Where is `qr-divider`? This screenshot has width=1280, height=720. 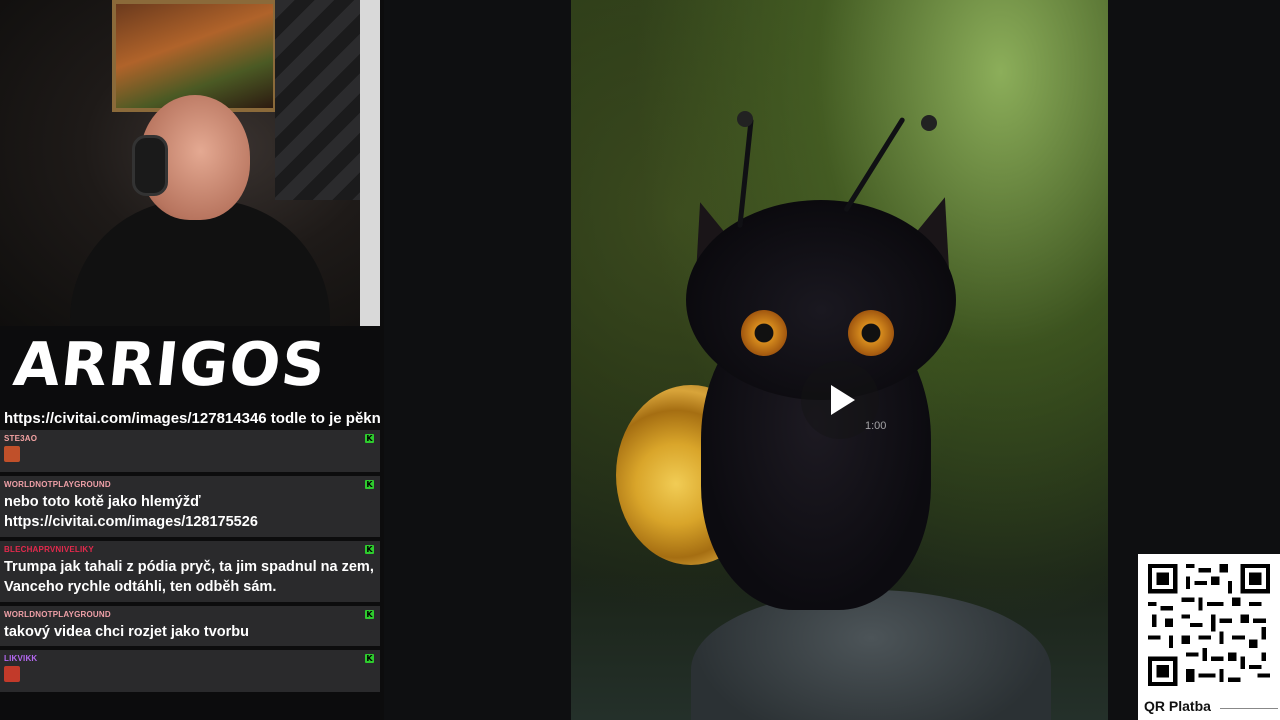
qr-divider is located at coordinates (1249, 708).